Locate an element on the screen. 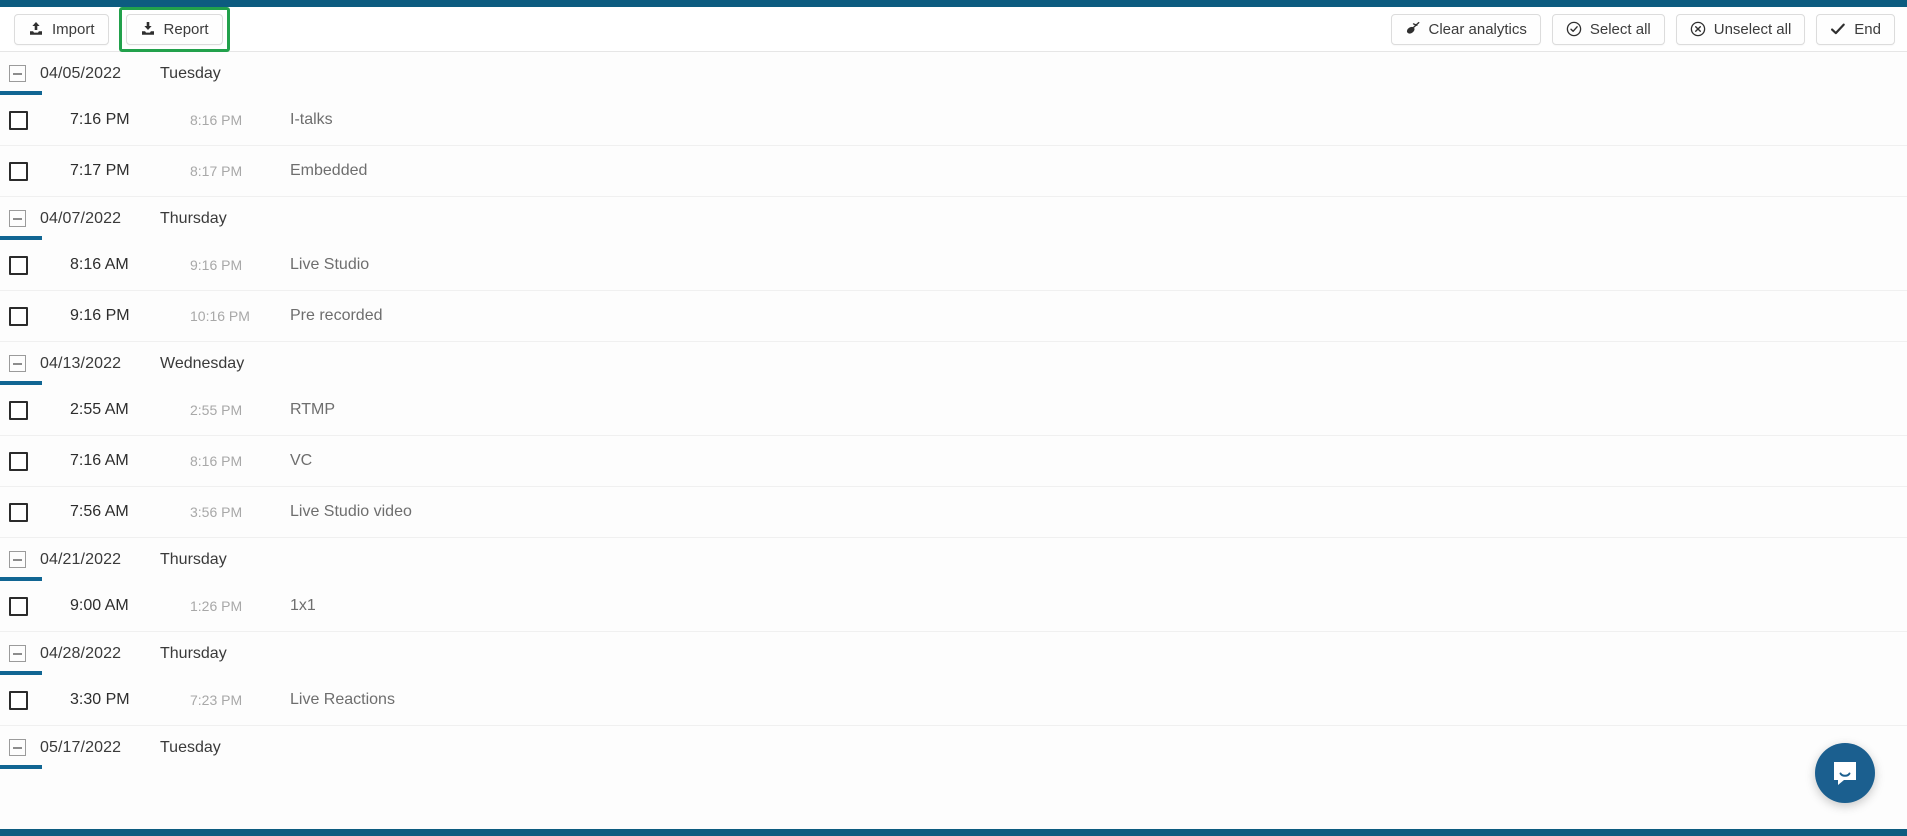  session-start-time: 9:00 AM is located at coordinates (99, 605).